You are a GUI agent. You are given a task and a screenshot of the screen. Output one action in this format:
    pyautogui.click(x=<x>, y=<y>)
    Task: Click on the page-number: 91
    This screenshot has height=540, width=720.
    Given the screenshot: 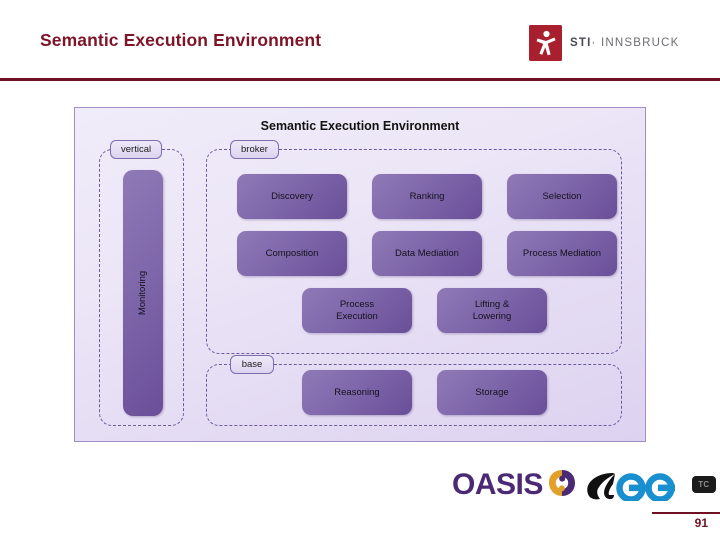 What is the action you would take?
    pyautogui.click(x=701, y=523)
    